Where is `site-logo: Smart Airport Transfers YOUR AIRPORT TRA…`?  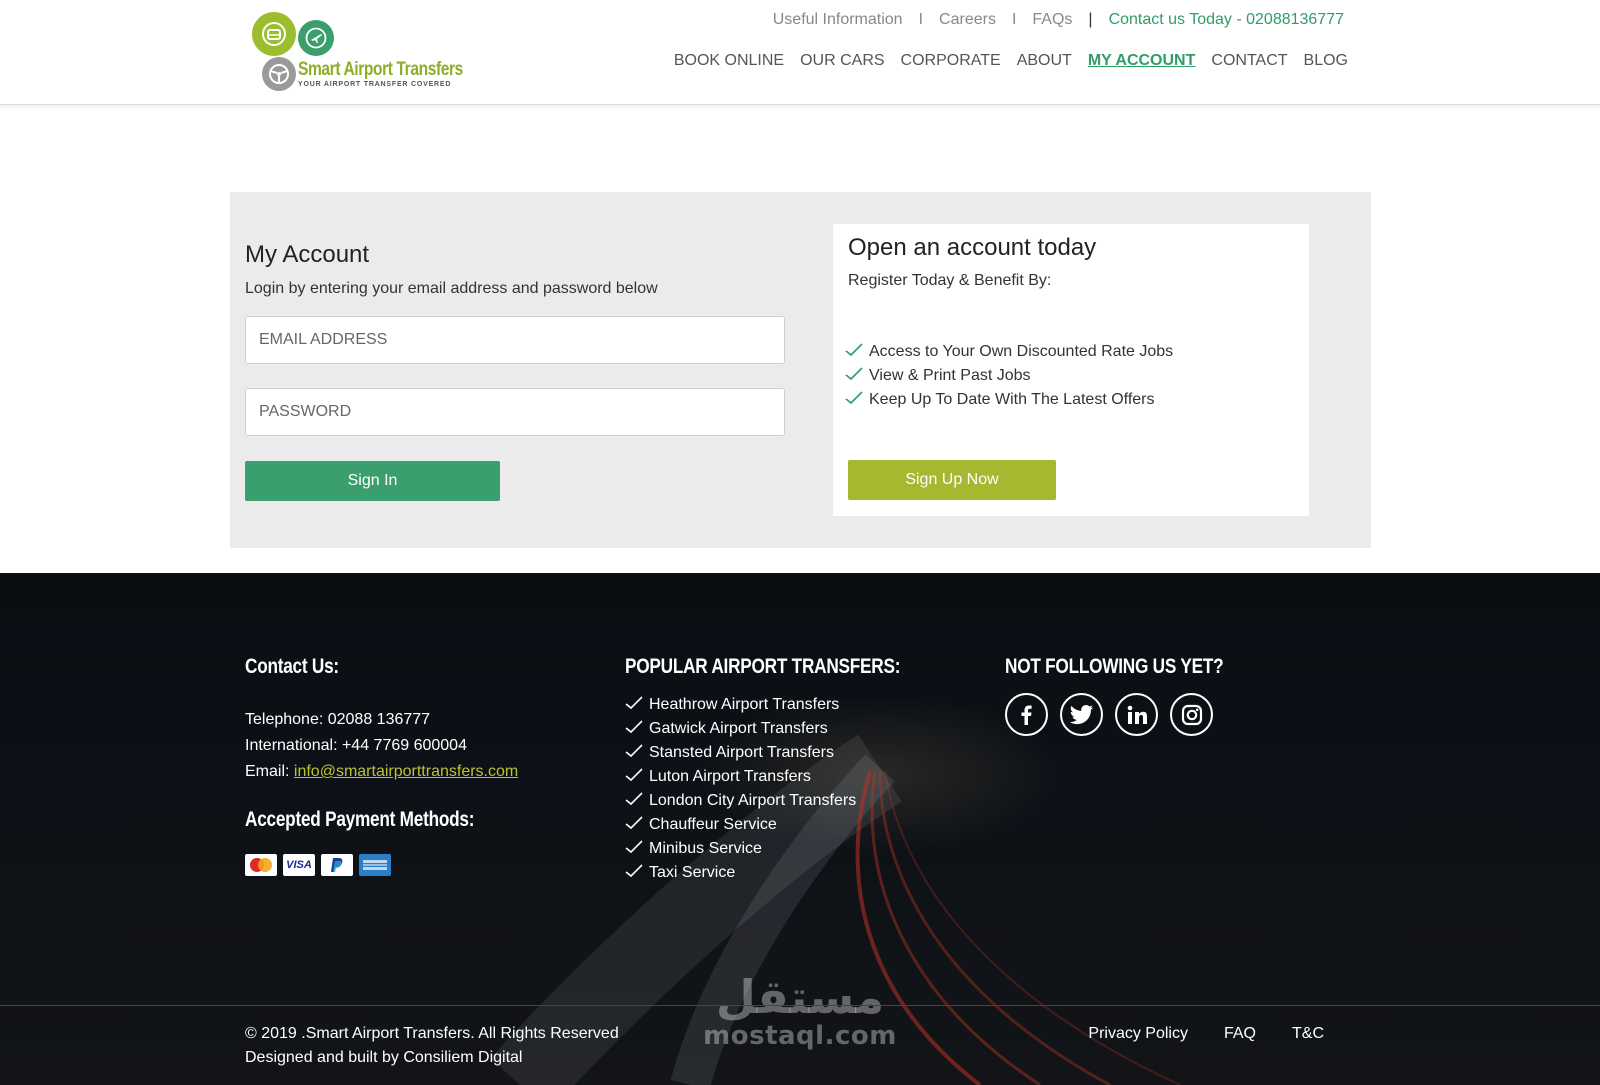
site-logo: Smart Airport Transfers YOUR AIRPORT TRA… is located at coordinates (357, 52).